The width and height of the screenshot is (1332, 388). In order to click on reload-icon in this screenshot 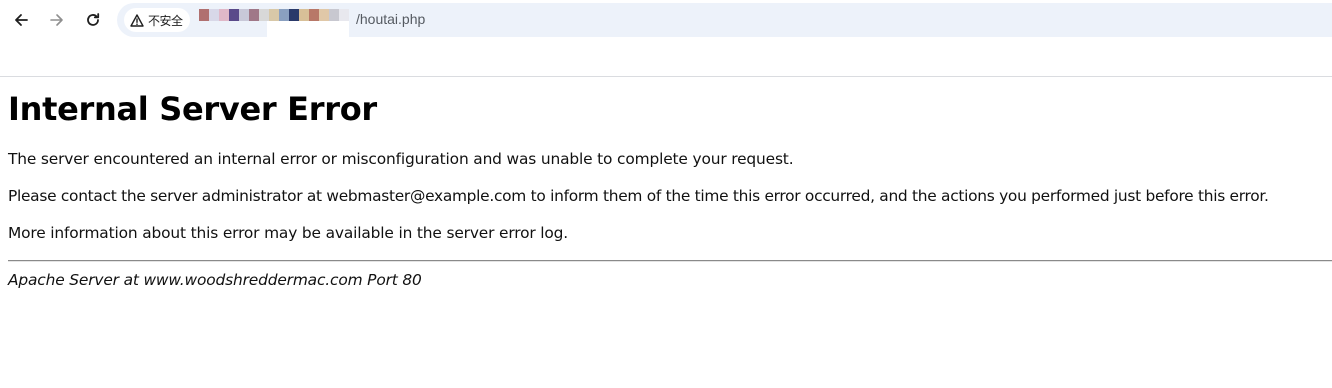, I will do `click(93, 20)`.